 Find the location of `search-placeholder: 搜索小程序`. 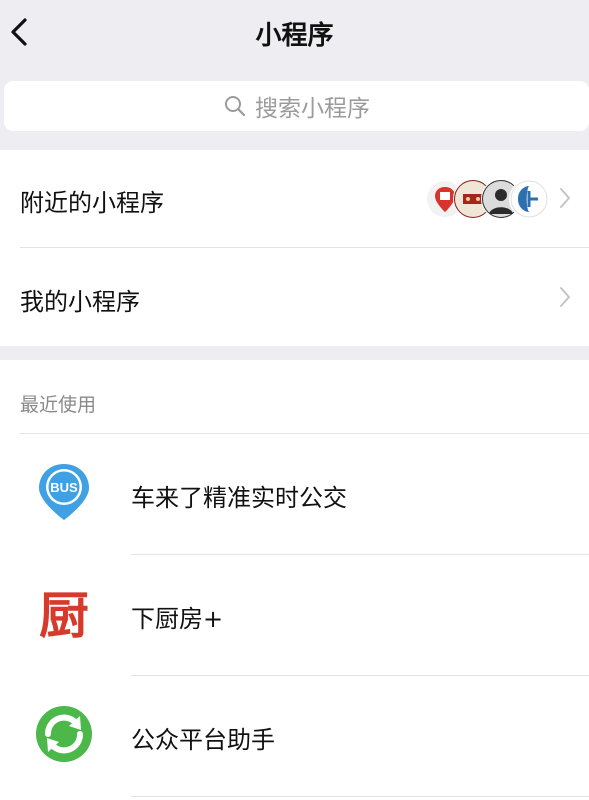

search-placeholder: 搜索小程序 is located at coordinates (312, 109).